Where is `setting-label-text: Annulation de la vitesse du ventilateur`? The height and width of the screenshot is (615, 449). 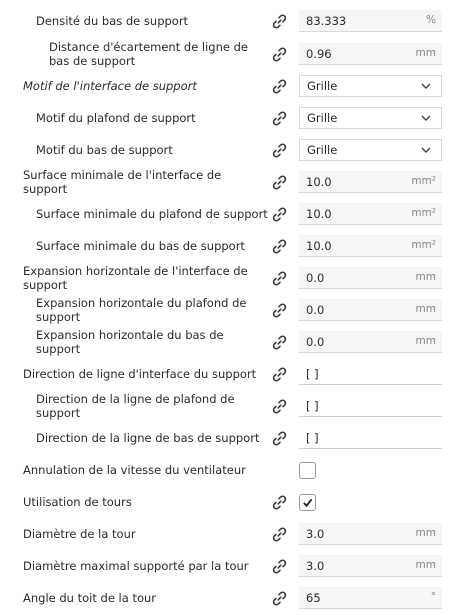
setting-label-text: Annulation de la vitesse du ventilateur is located at coordinates (134, 470).